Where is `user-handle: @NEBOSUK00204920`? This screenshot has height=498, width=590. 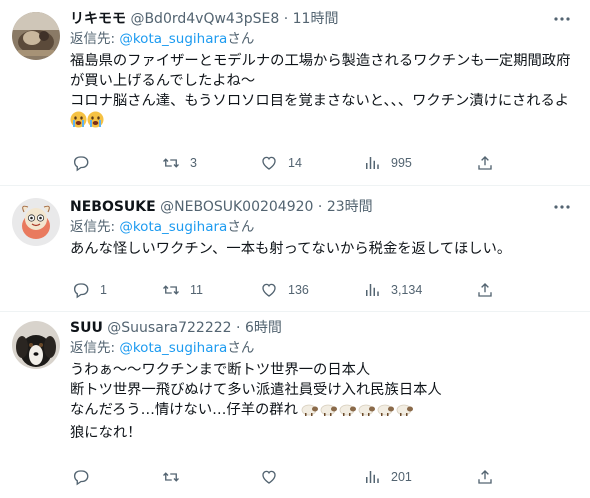
user-handle: @NEBOSUK00204920 is located at coordinates (236, 207).